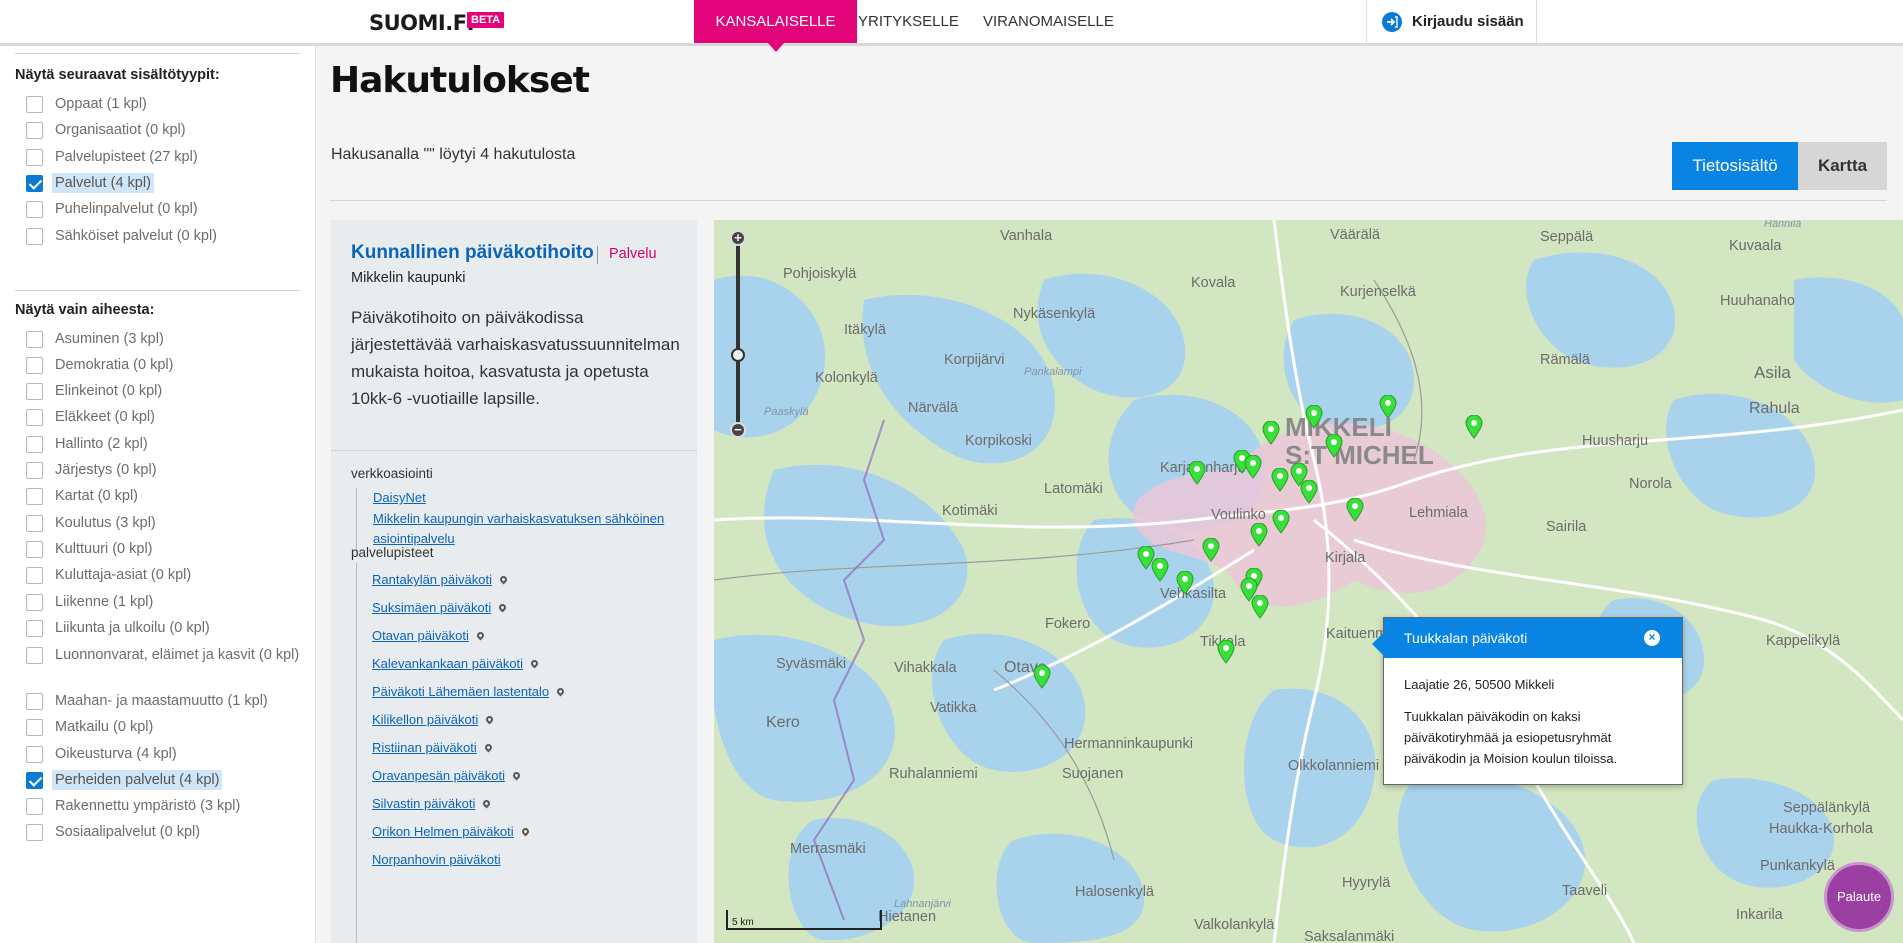 The image size is (1903, 943). What do you see at coordinates (633, 254) in the screenshot?
I see `result-type-badge: Palvelu` at bounding box center [633, 254].